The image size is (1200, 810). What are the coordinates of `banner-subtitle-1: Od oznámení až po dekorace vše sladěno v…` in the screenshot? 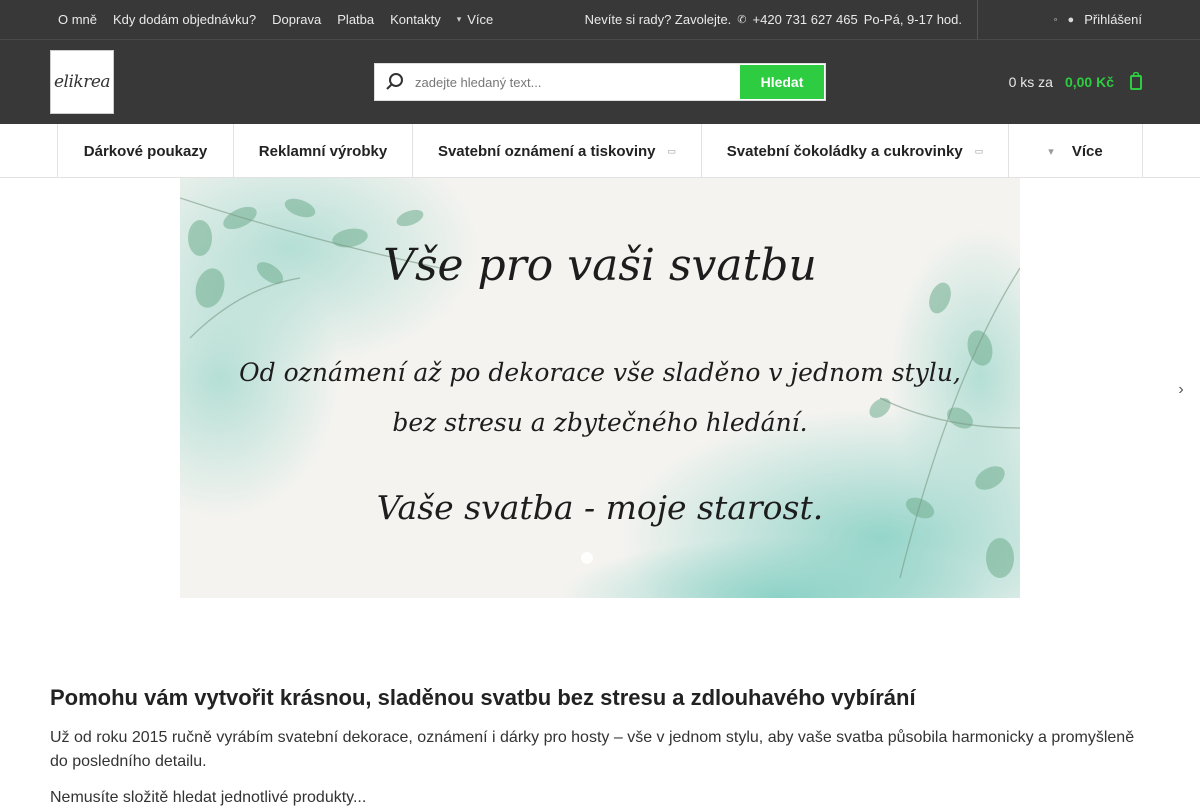 It's located at (600, 372).